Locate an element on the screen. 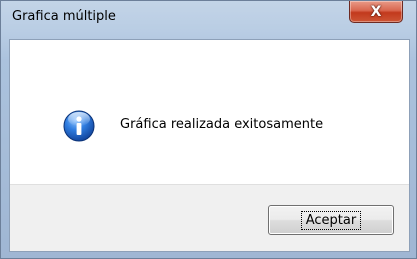 The image size is (417, 259). close-button: X is located at coordinates (376, 12).